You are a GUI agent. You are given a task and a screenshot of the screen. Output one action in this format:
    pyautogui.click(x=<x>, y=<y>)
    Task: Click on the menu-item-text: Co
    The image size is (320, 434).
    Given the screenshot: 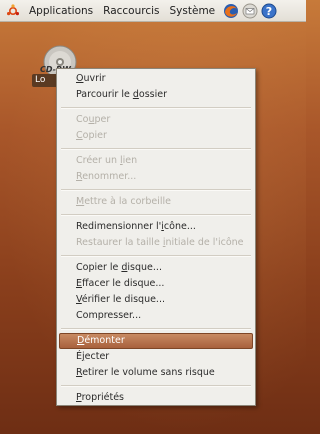 What is the action you would take?
    pyautogui.click(x=82, y=119)
    